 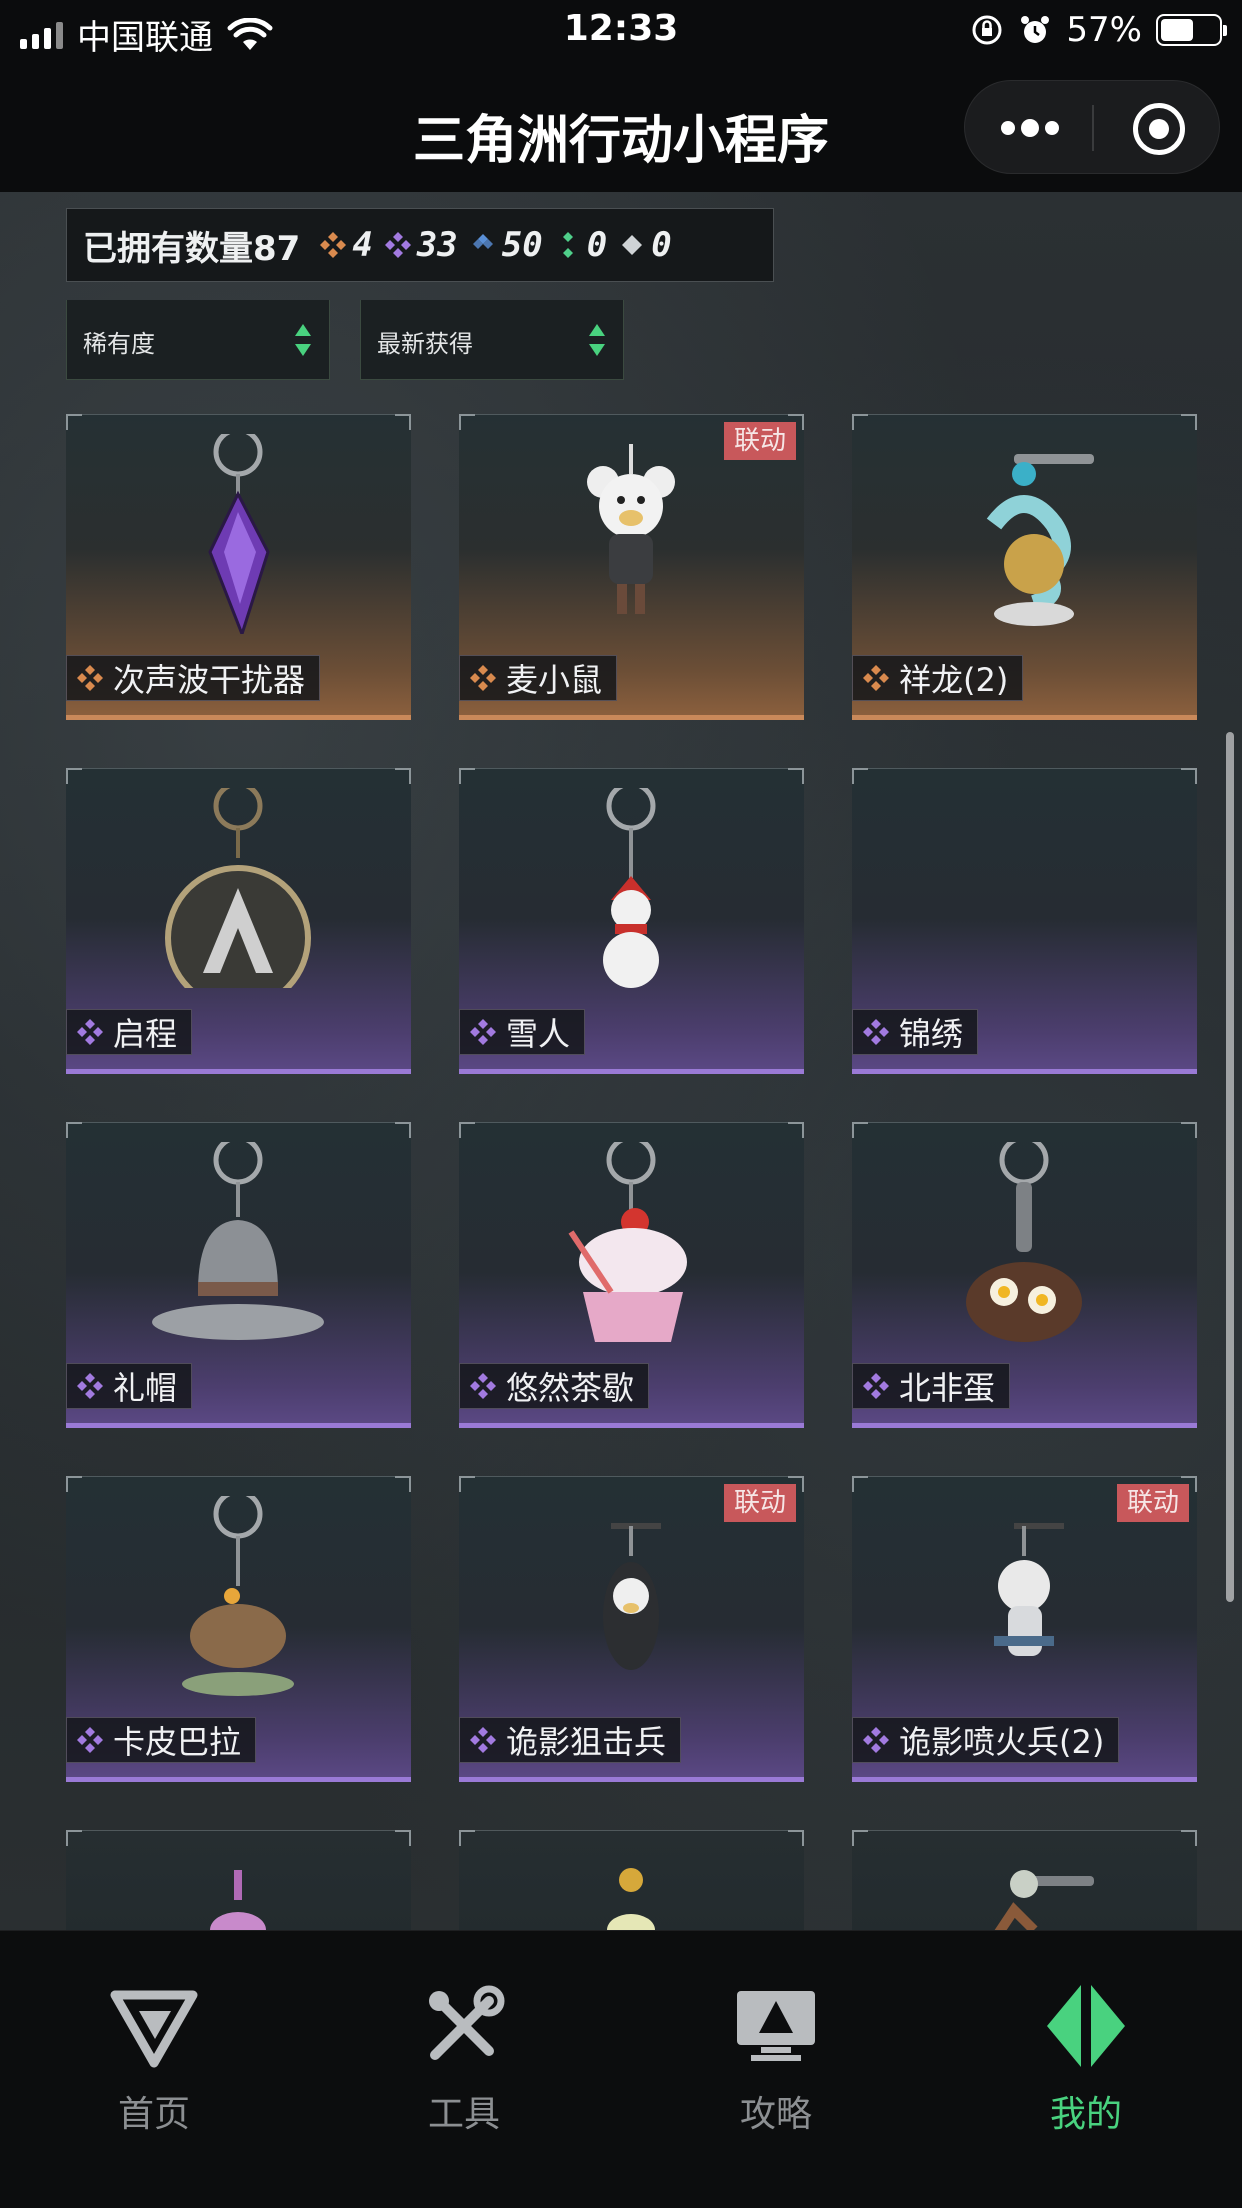 What do you see at coordinates (425, 344) in the screenshot?
I see `acquired-sort-label: 最新获得` at bounding box center [425, 344].